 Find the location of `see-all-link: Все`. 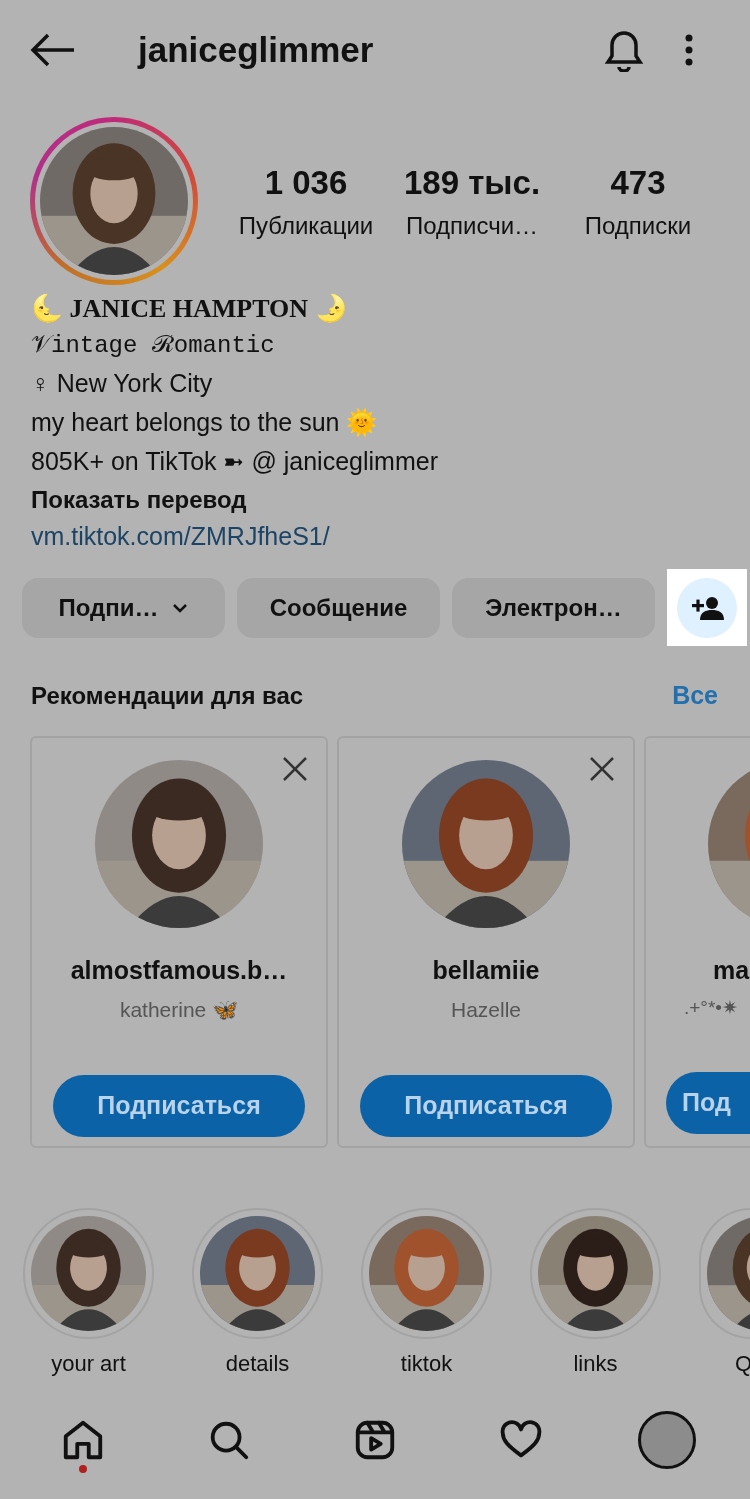

see-all-link: Все is located at coordinates (695, 696).